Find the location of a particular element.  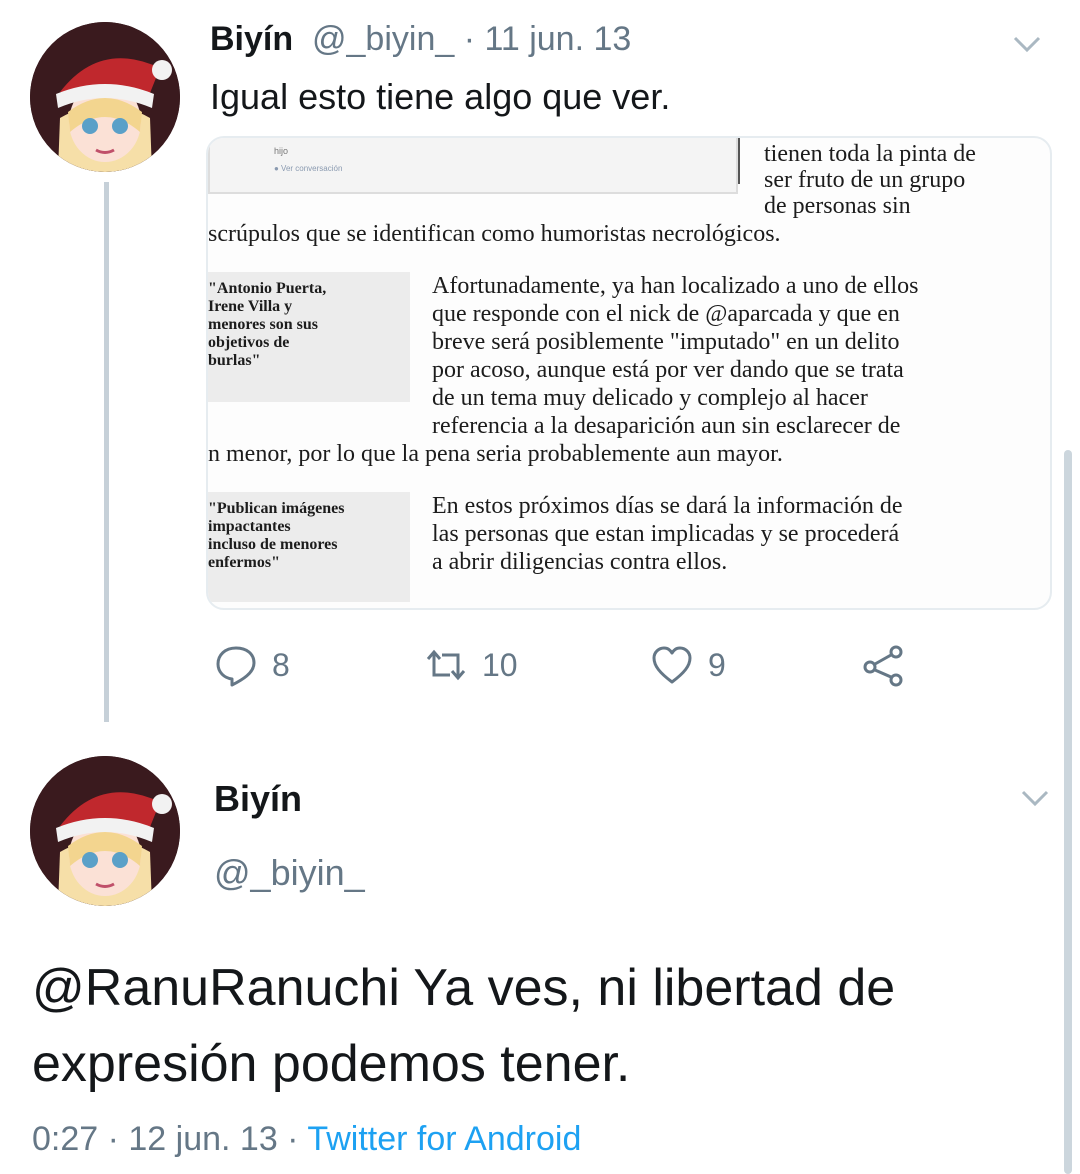

embedded-tweet-snippet: hijo ● Ver conversación is located at coordinates (473, 166).